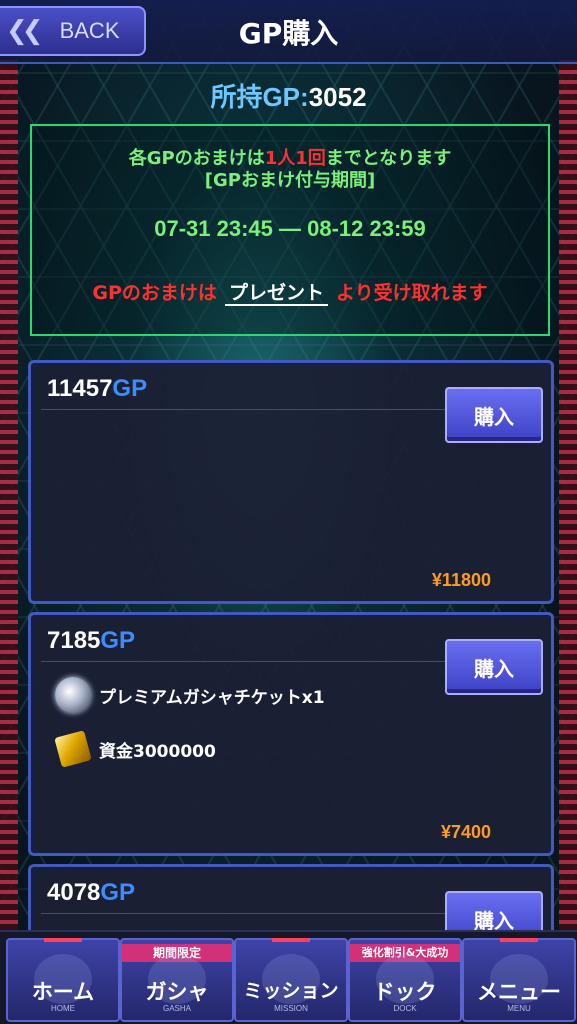 The height and width of the screenshot is (1024, 577). What do you see at coordinates (465, 832) in the screenshot?
I see `price: ¥7400` at bounding box center [465, 832].